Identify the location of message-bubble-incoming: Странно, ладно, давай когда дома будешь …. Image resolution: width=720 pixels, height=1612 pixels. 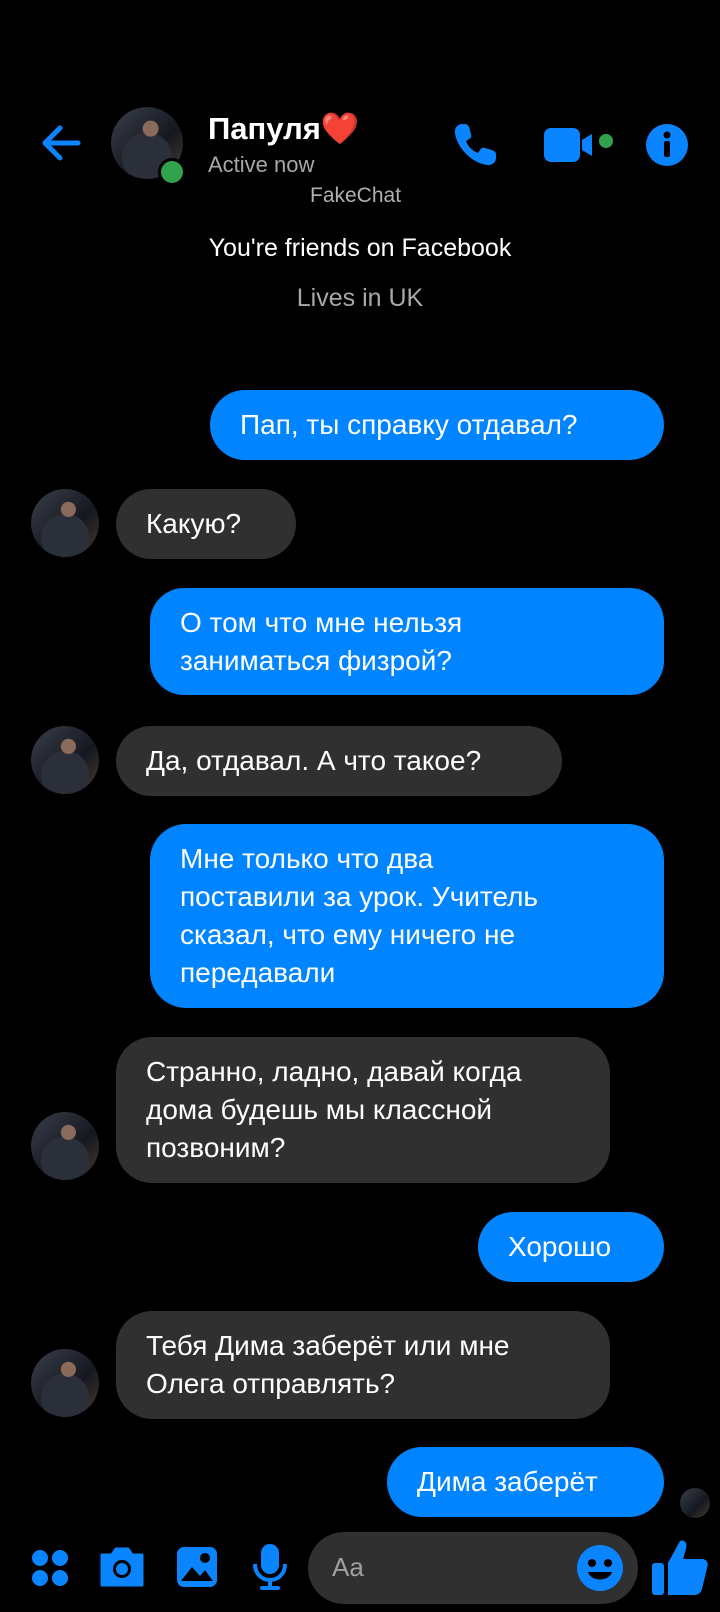
(363, 1110).